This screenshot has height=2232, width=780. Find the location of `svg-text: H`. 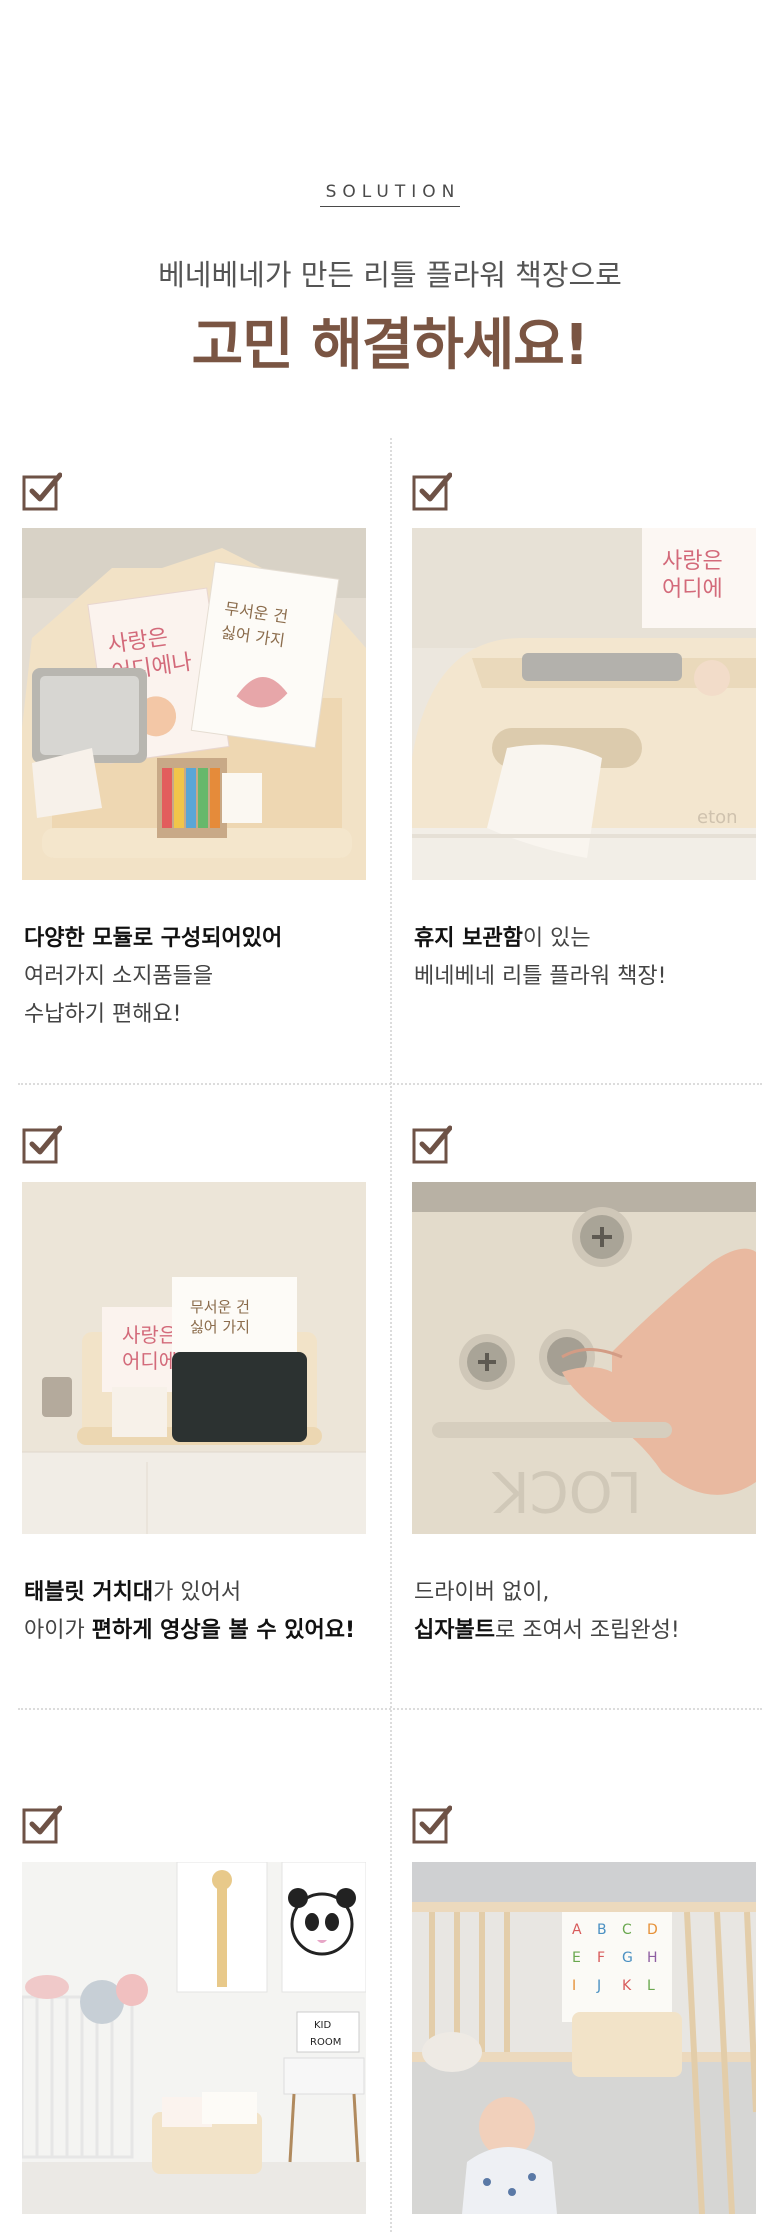

svg-text: H is located at coordinates (652, 1958).